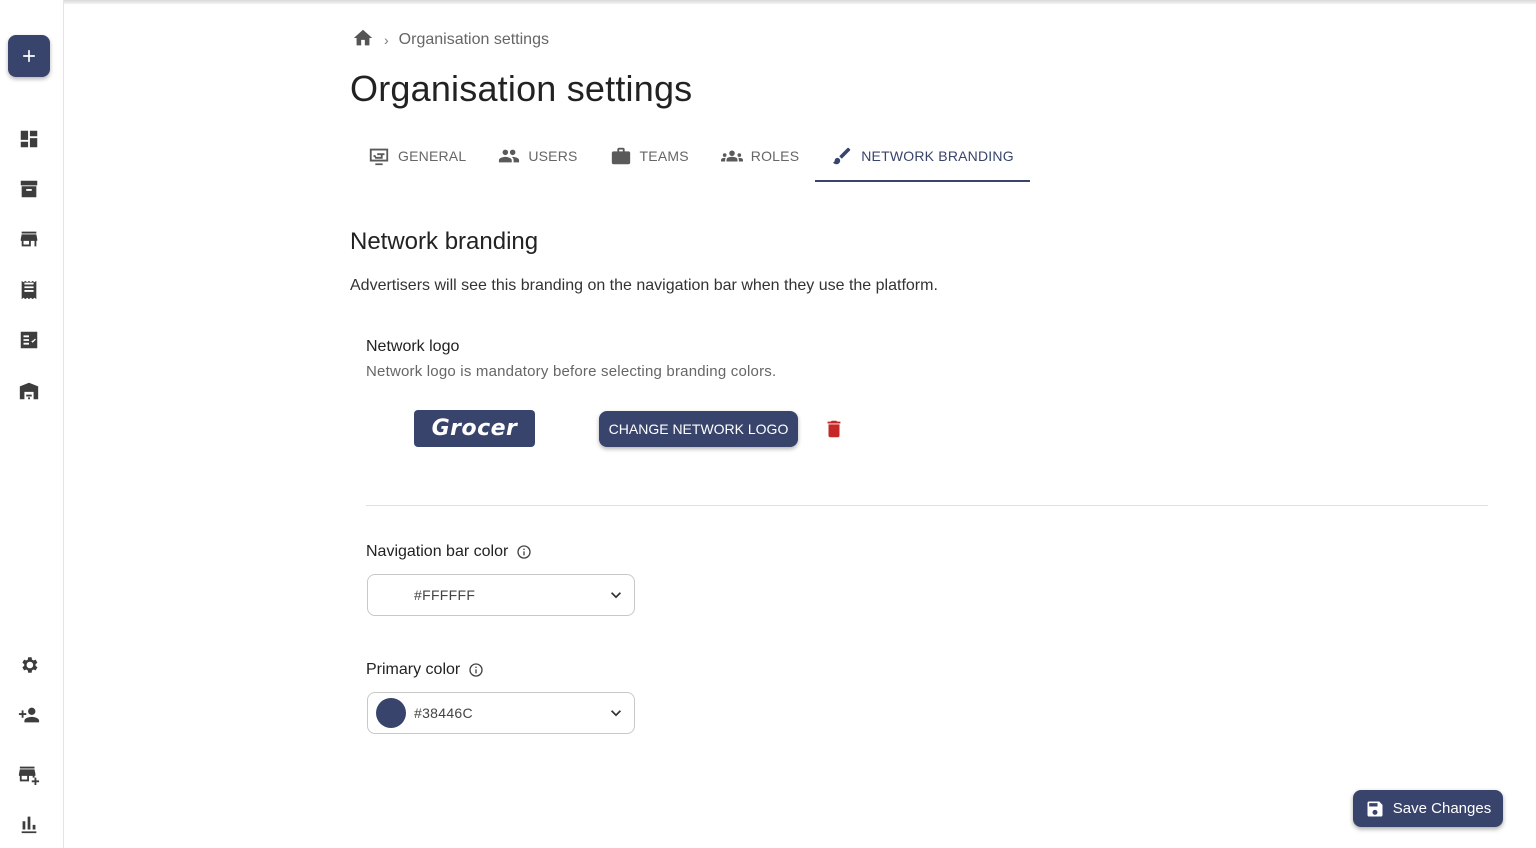  I want to click on breadcrumb-current: Organisation settings, so click(473, 39).